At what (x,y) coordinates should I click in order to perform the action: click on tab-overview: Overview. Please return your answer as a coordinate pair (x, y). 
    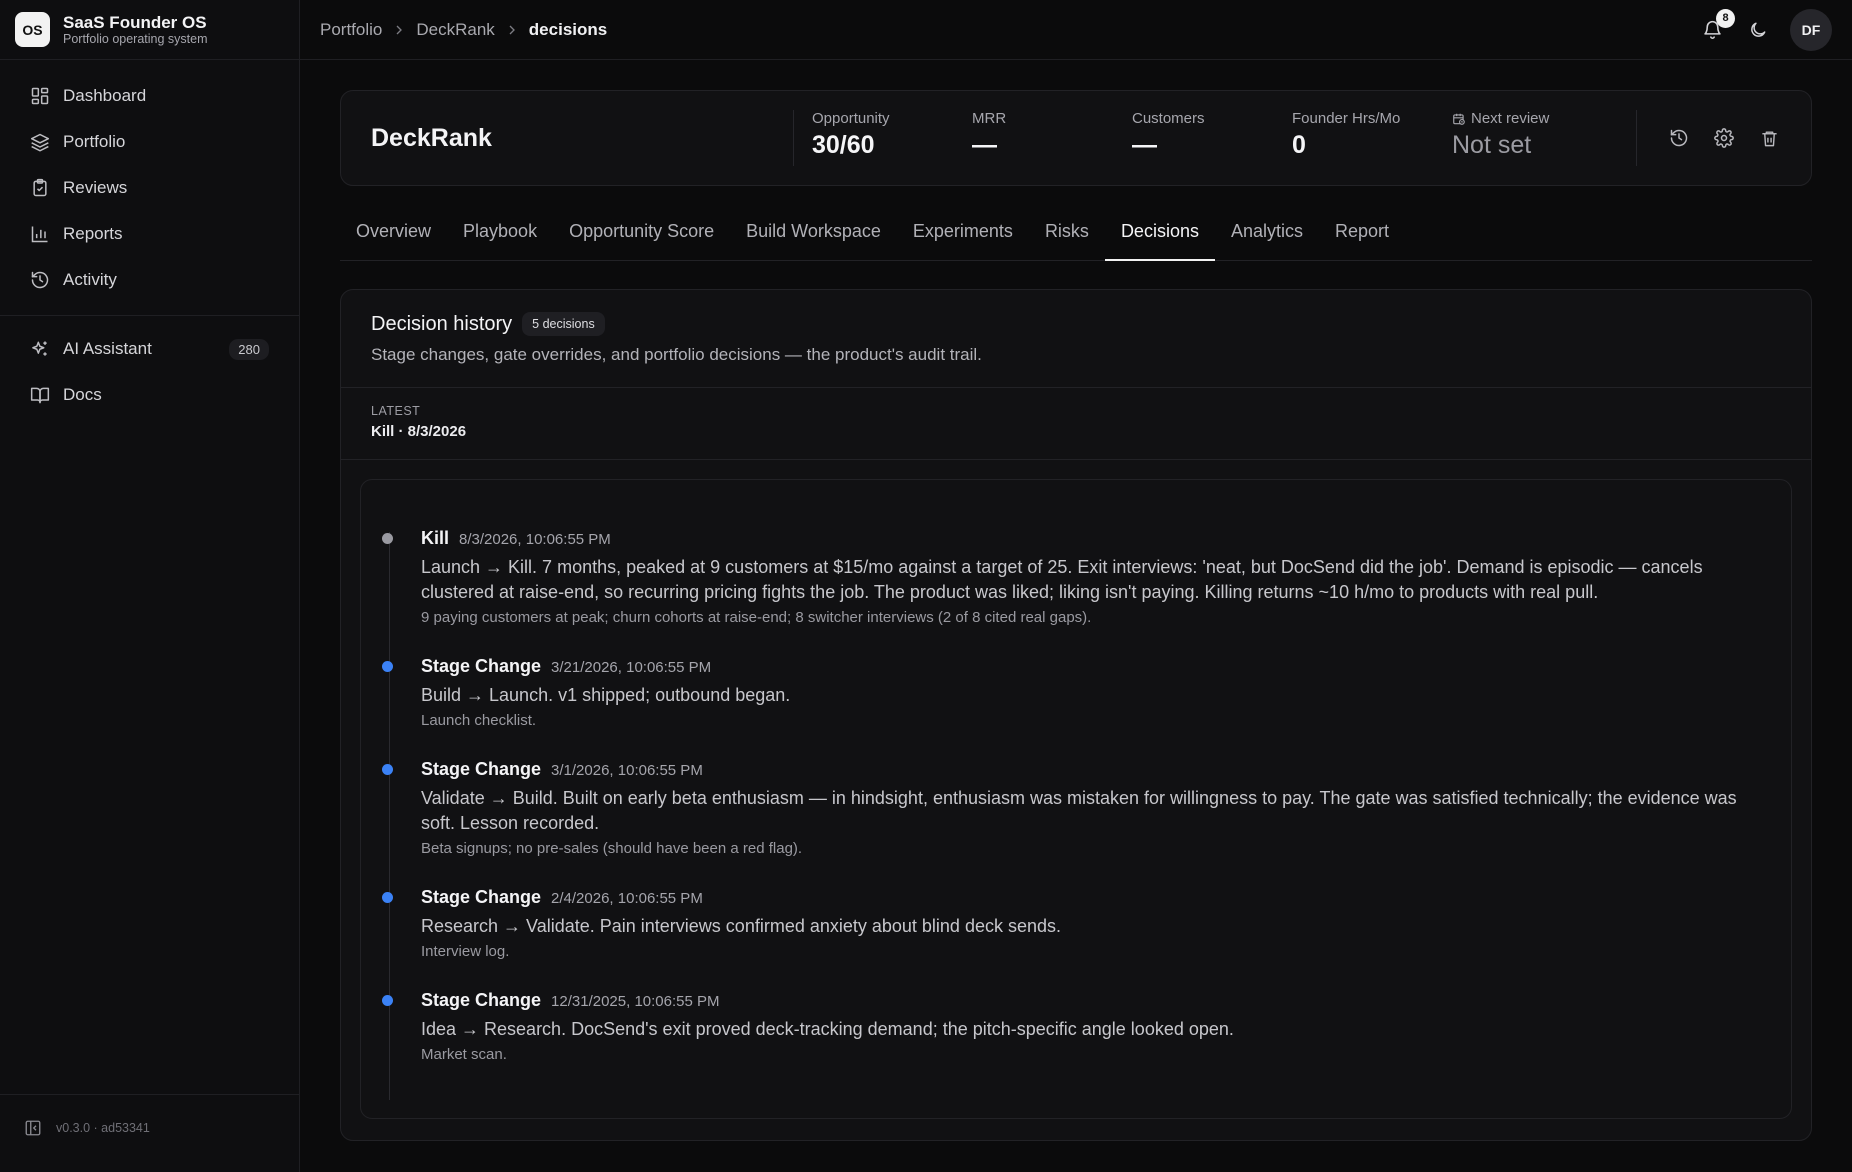
    Looking at the image, I should click on (393, 231).